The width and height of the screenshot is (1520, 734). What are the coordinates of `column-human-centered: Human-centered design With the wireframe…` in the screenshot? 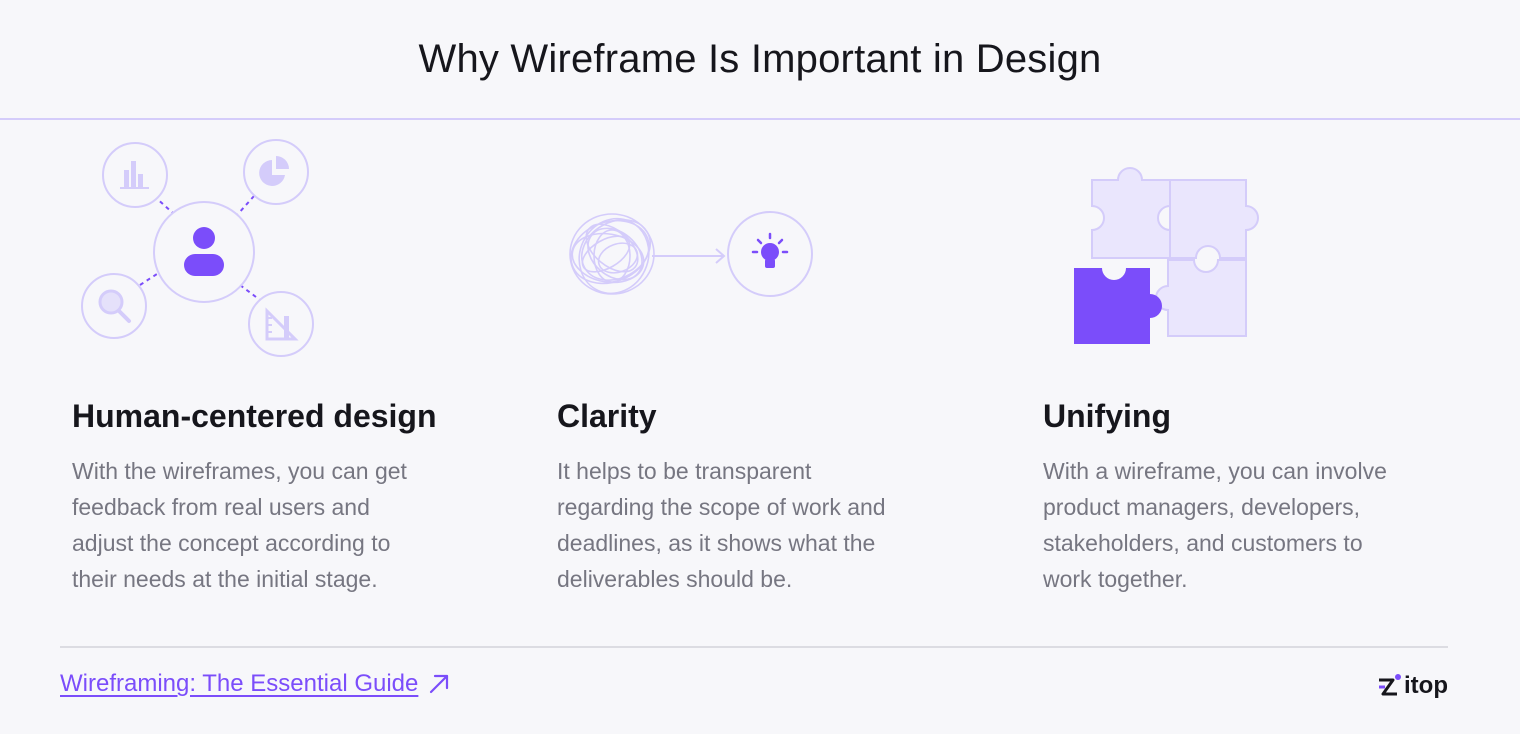 It's located at (292, 497).